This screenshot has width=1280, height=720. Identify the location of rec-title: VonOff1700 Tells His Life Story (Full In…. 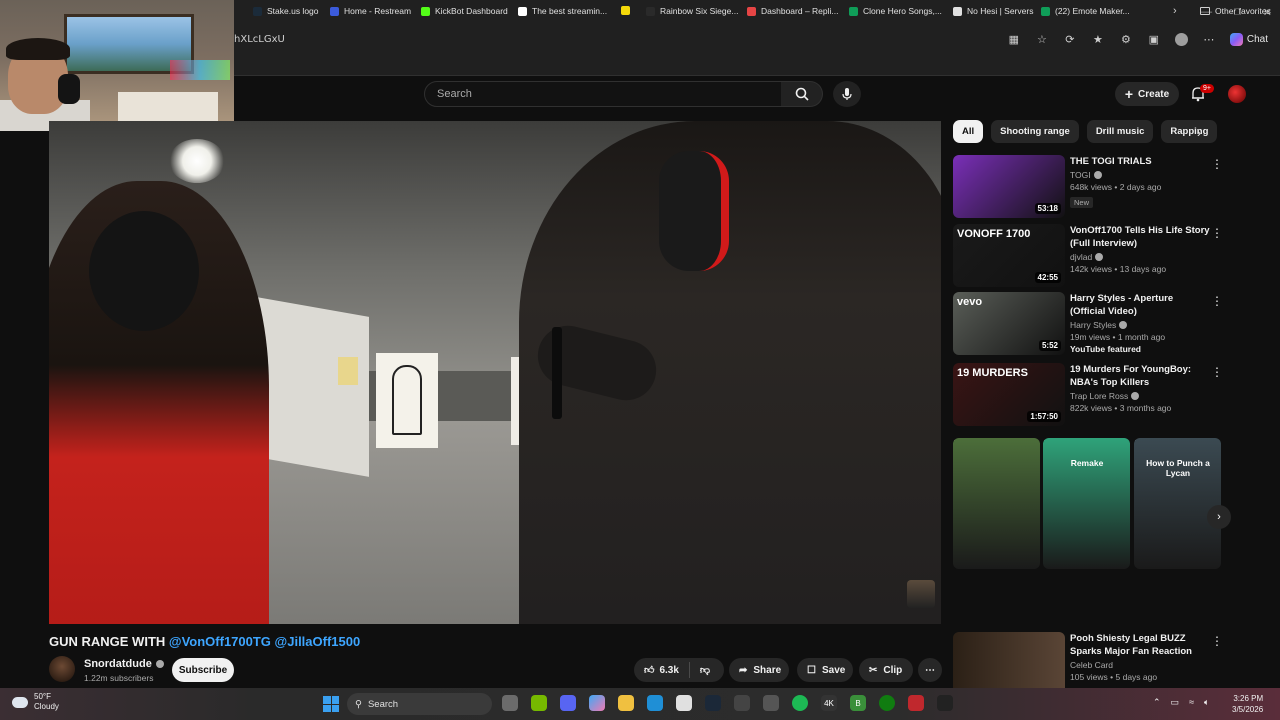
(1140, 237).